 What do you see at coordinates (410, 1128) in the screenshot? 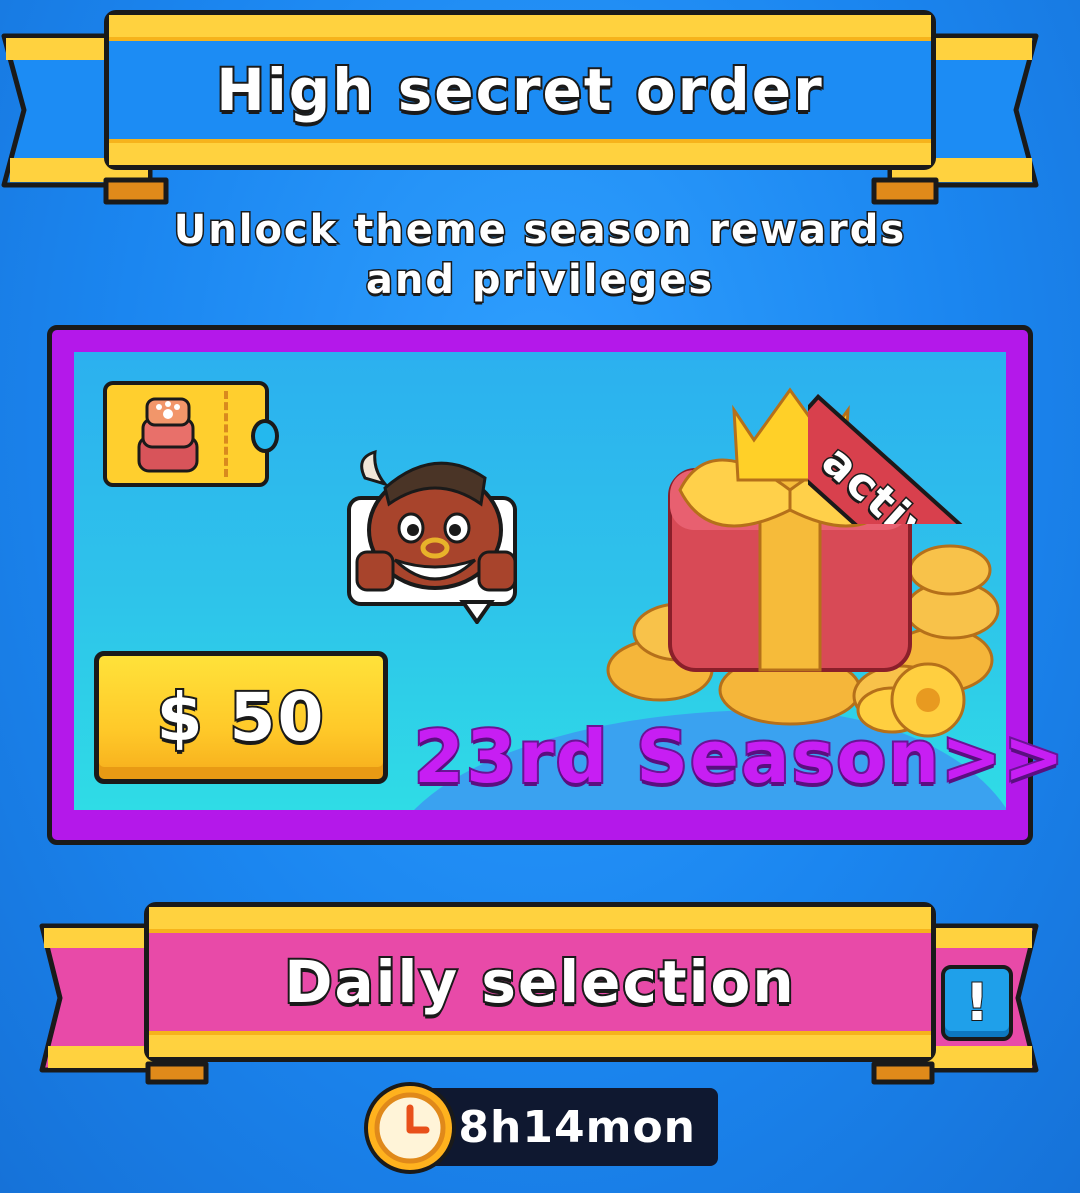
I see `clock-icon` at bounding box center [410, 1128].